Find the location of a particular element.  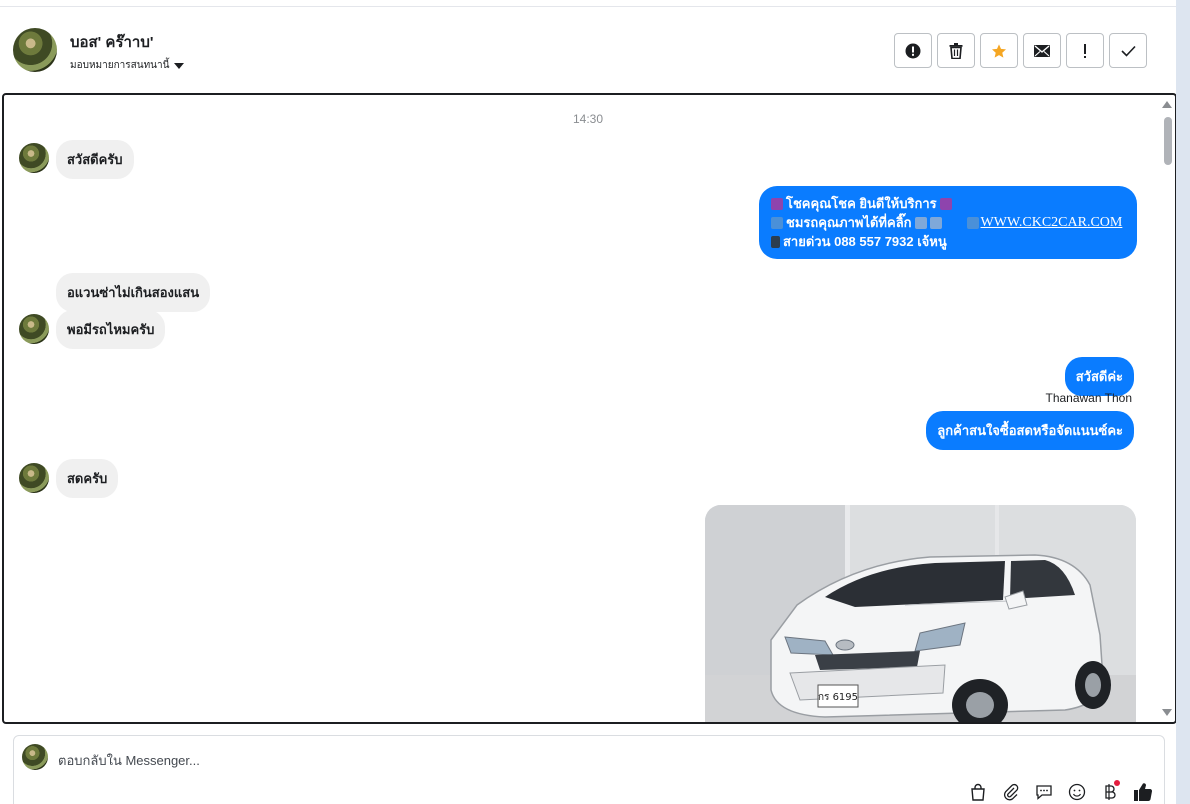

incoming-message: สดครับ is located at coordinates (87, 478).